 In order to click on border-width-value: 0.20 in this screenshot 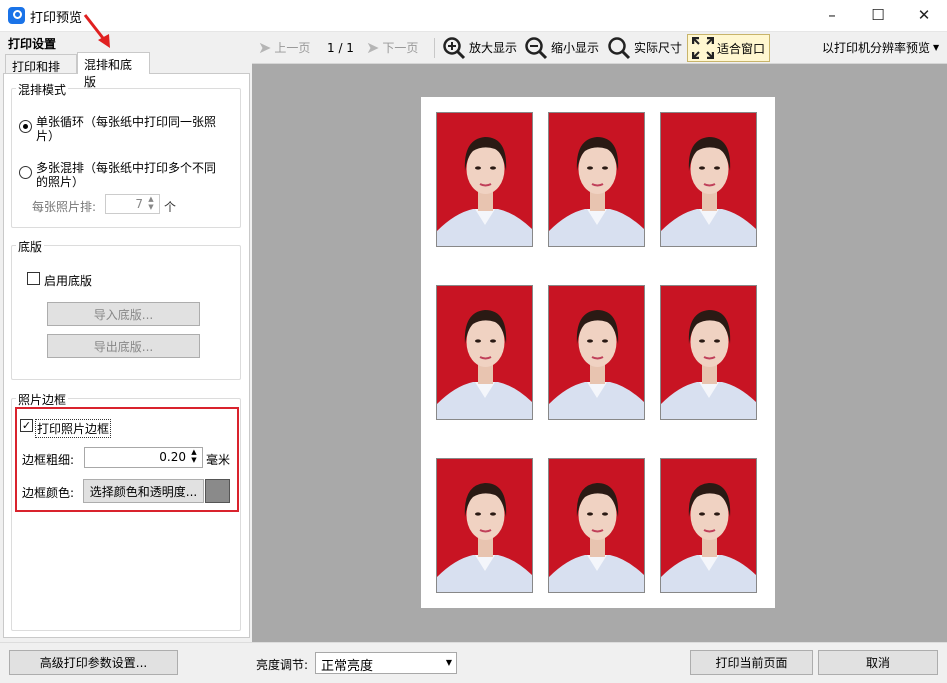, I will do `click(172, 457)`.